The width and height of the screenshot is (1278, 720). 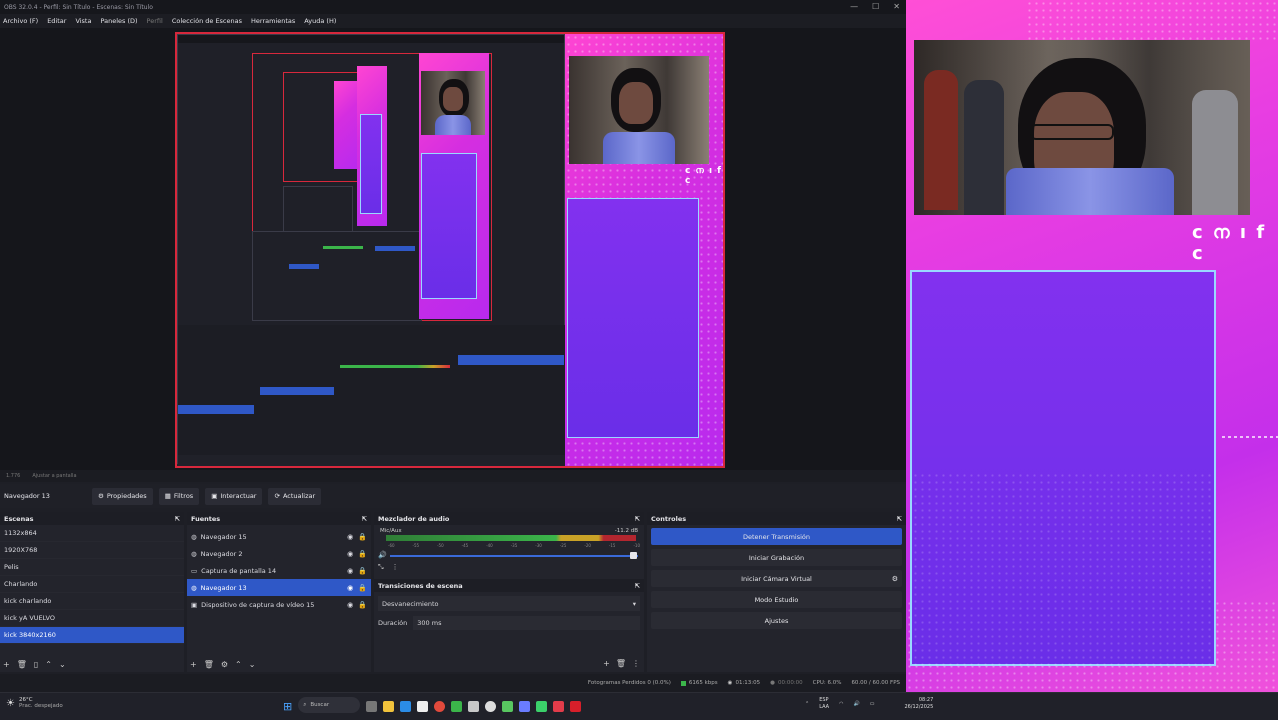 What do you see at coordinates (155, 21) in the screenshot?
I see `menu-profile: Perfil` at bounding box center [155, 21].